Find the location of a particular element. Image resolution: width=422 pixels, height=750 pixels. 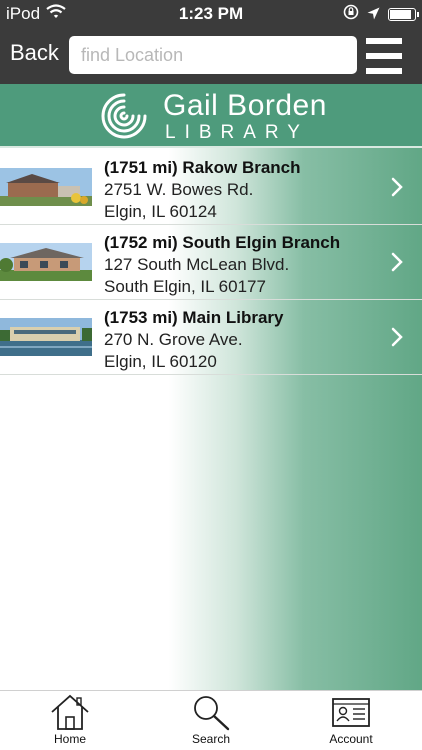

location-name: (1752 mi) South Elgin Branch is located at coordinates (222, 242).